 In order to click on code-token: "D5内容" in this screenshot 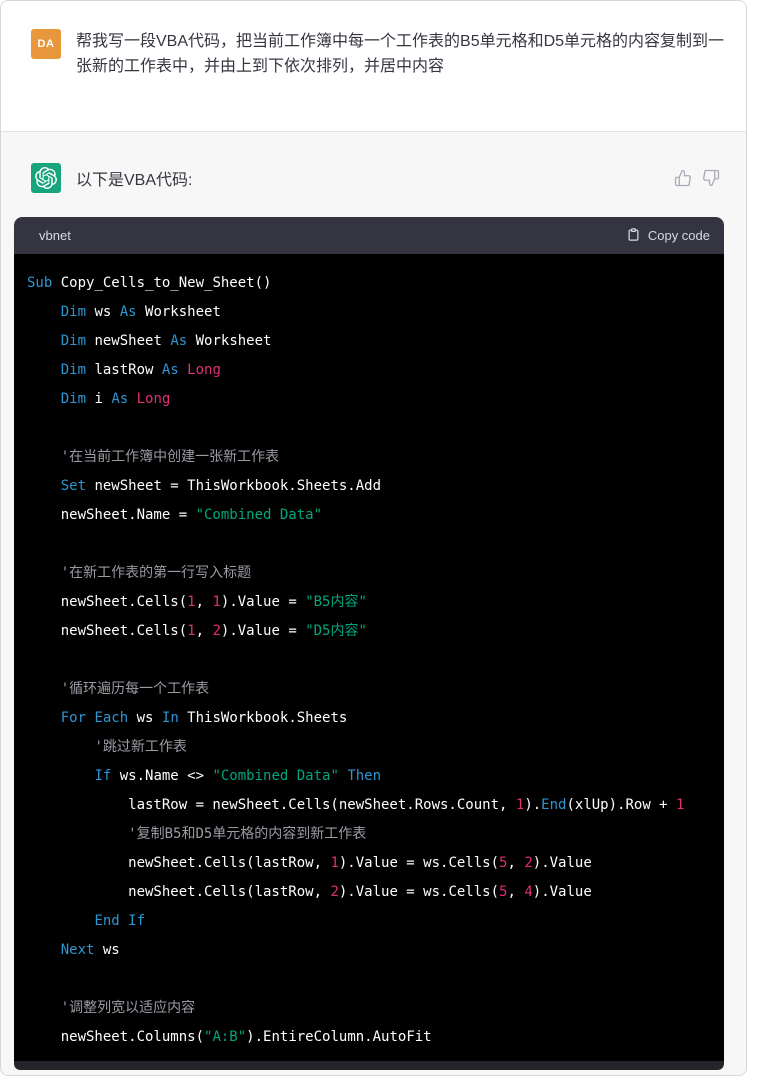, I will do `click(336, 631)`.